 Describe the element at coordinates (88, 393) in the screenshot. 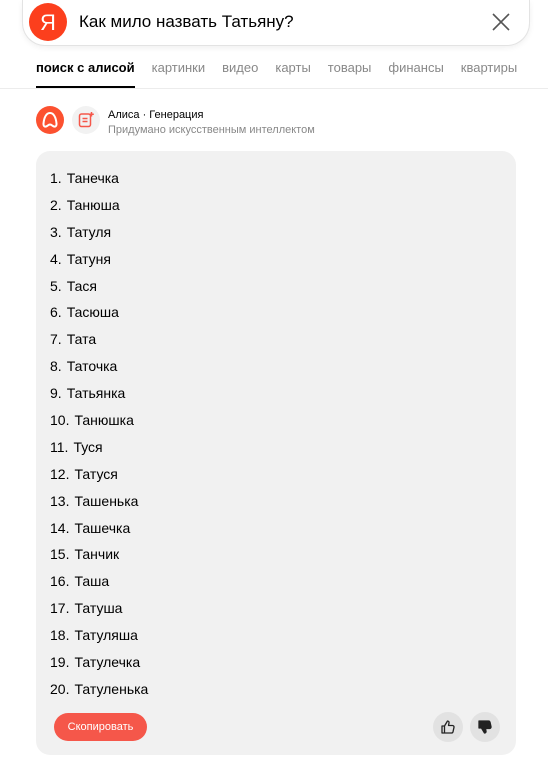

I see `list-item: 9. Татьянка` at that location.